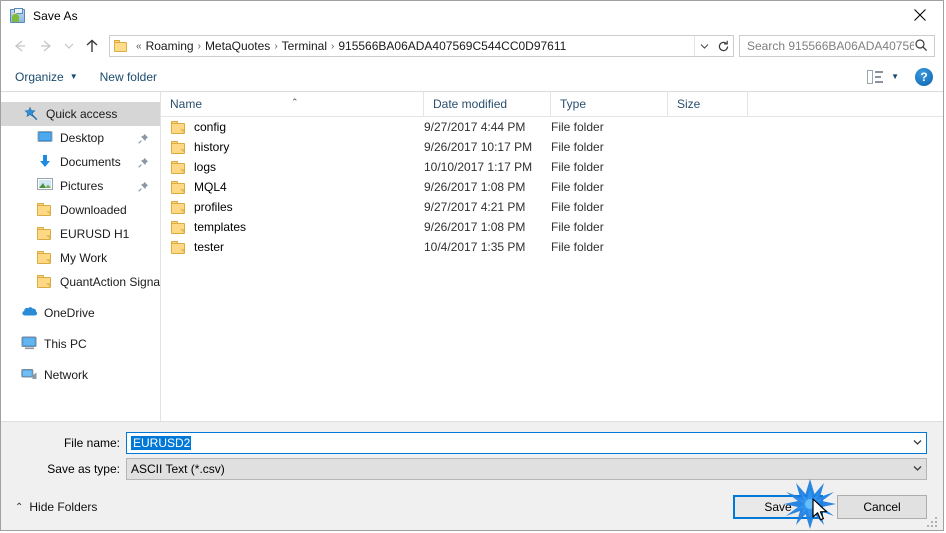 This screenshot has height=533, width=946. Describe the element at coordinates (552, 147) in the screenshot. I see `table-row: history 9/26/2017 10:17 PM File folder` at that location.